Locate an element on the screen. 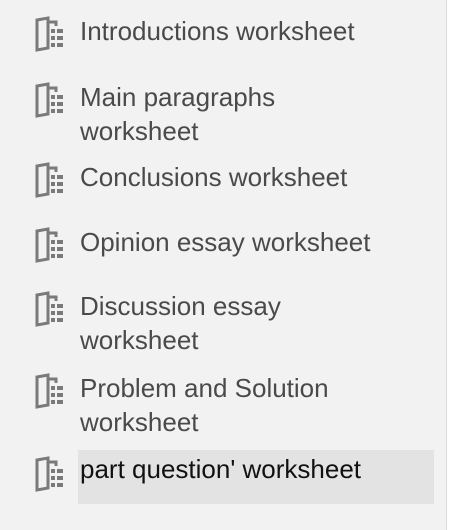 The width and height of the screenshot is (470, 530). list-item-label: Conclusions worksheet is located at coordinates (214, 177).